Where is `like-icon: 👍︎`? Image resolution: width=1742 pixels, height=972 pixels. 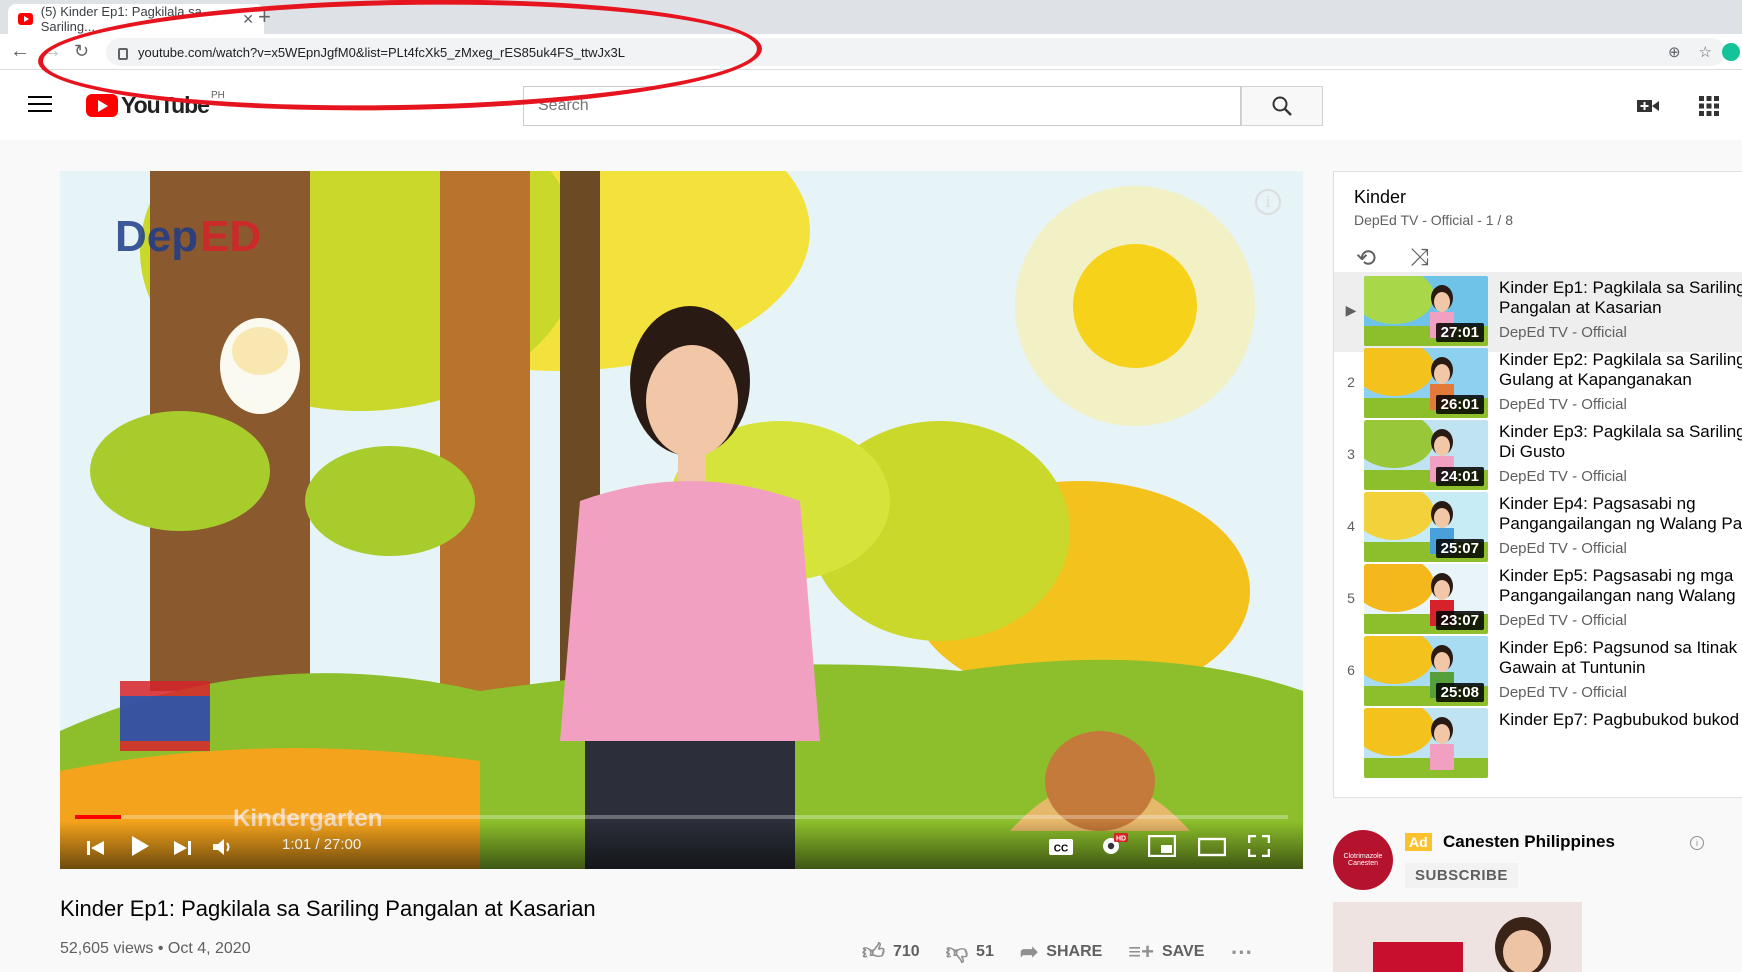
like-icon: 👍︎ is located at coordinates (873, 951).